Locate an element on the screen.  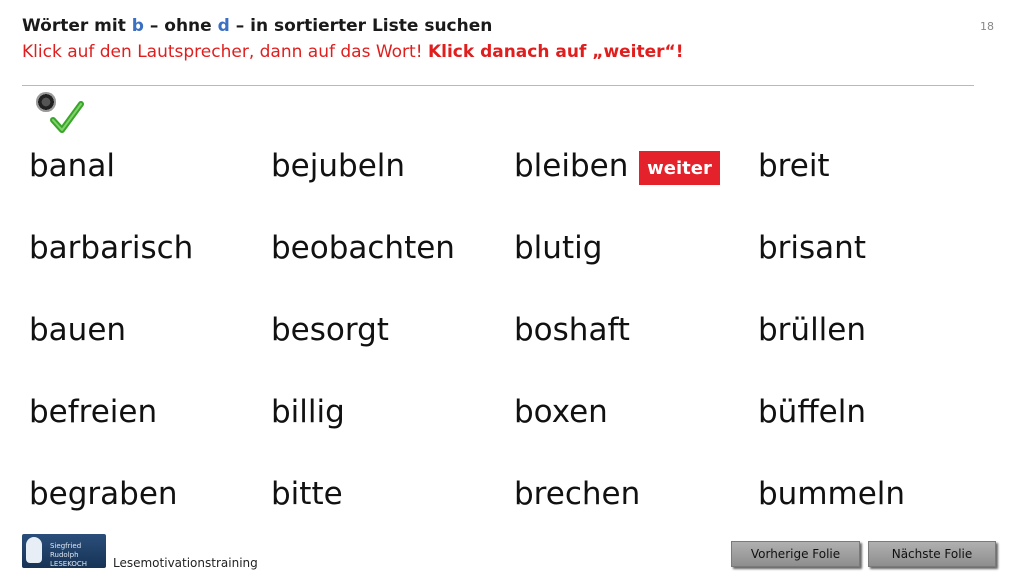
word-item: boshaft is located at coordinates (572, 330).